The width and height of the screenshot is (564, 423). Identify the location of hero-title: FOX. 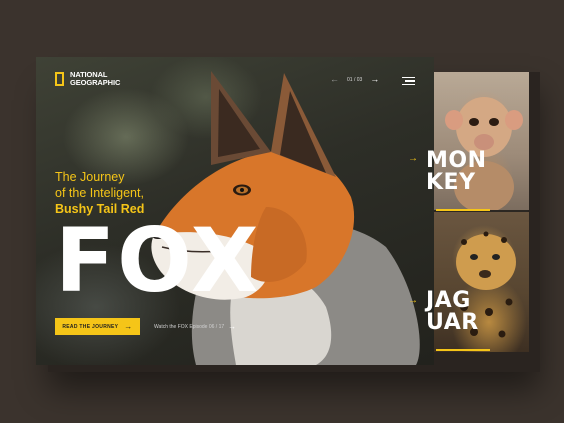
(158, 259).